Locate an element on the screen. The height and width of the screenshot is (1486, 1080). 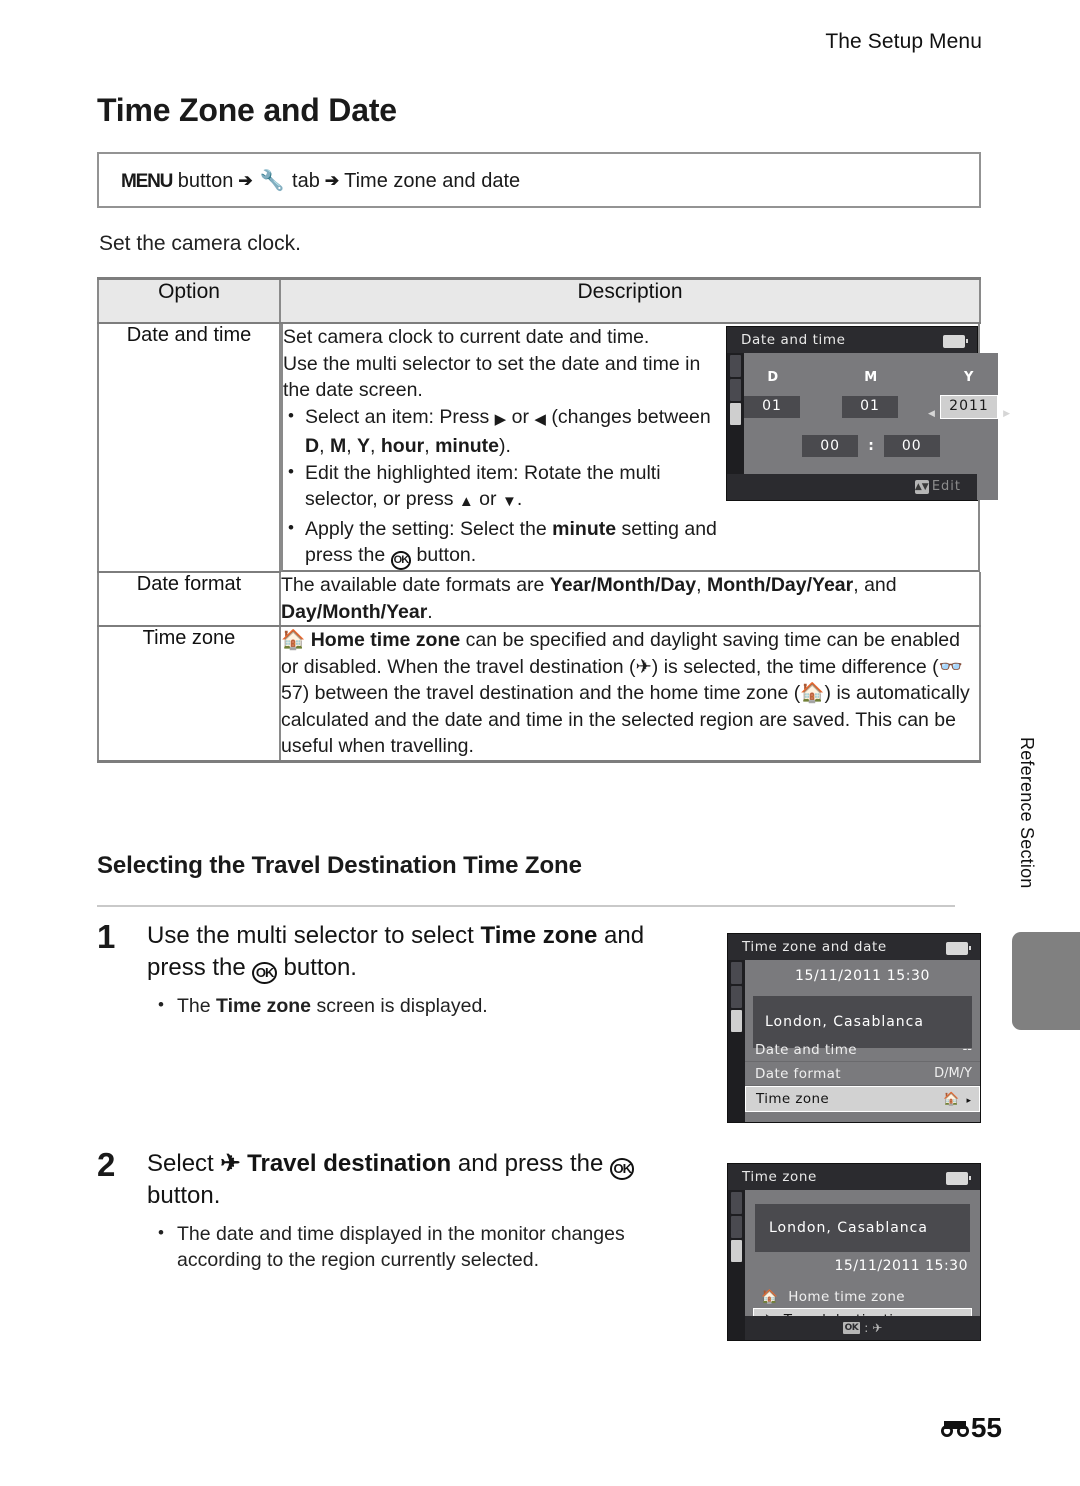
menu-path-tab-word: tab is located at coordinates (306, 180).